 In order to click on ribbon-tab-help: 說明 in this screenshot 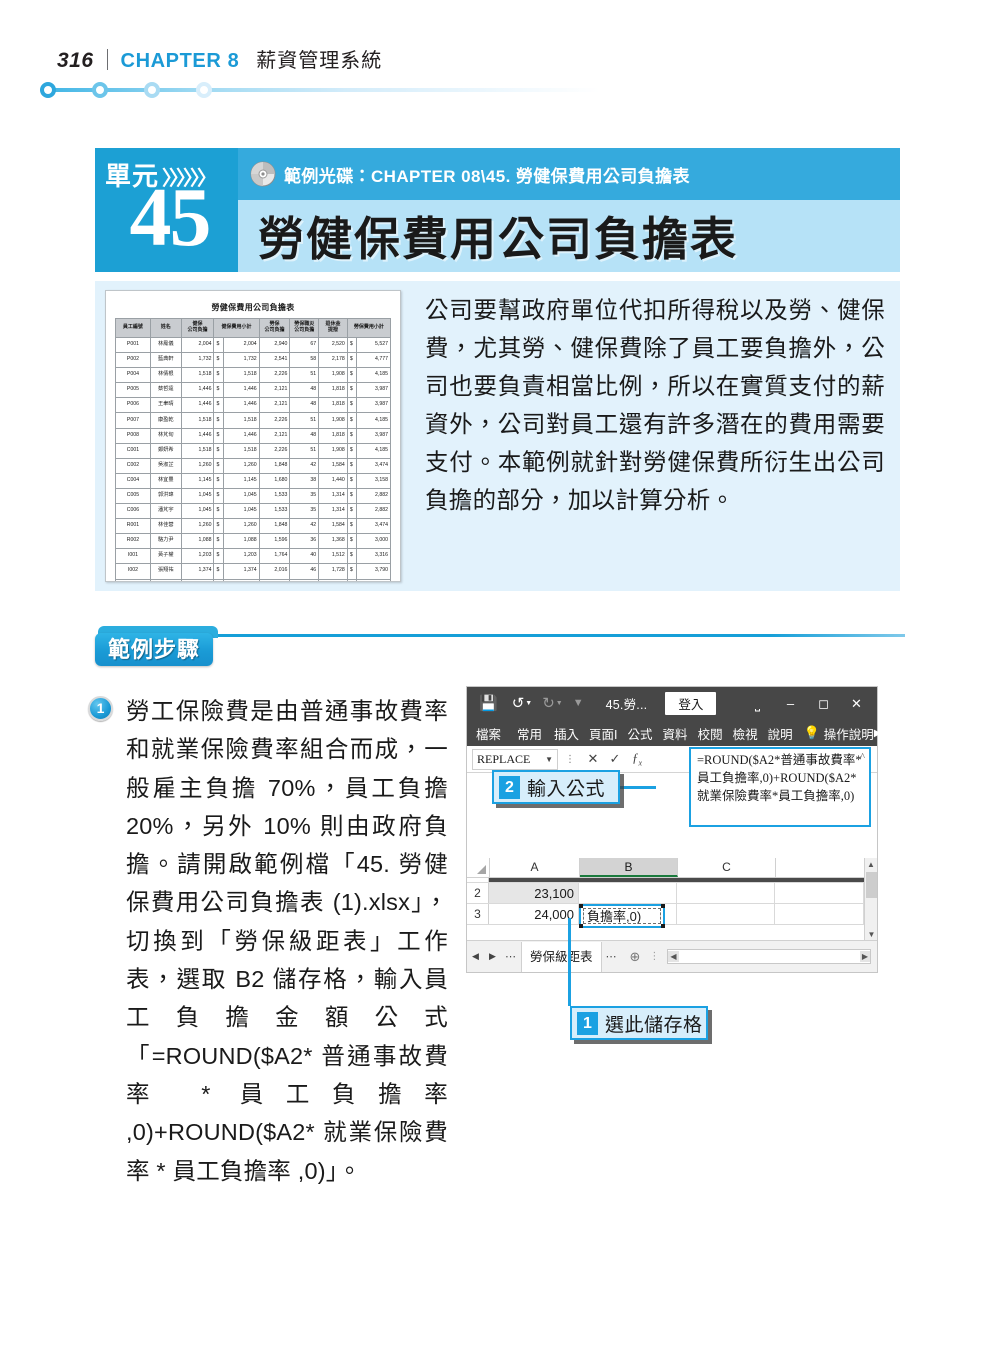, I will do `click(780, 733)`.